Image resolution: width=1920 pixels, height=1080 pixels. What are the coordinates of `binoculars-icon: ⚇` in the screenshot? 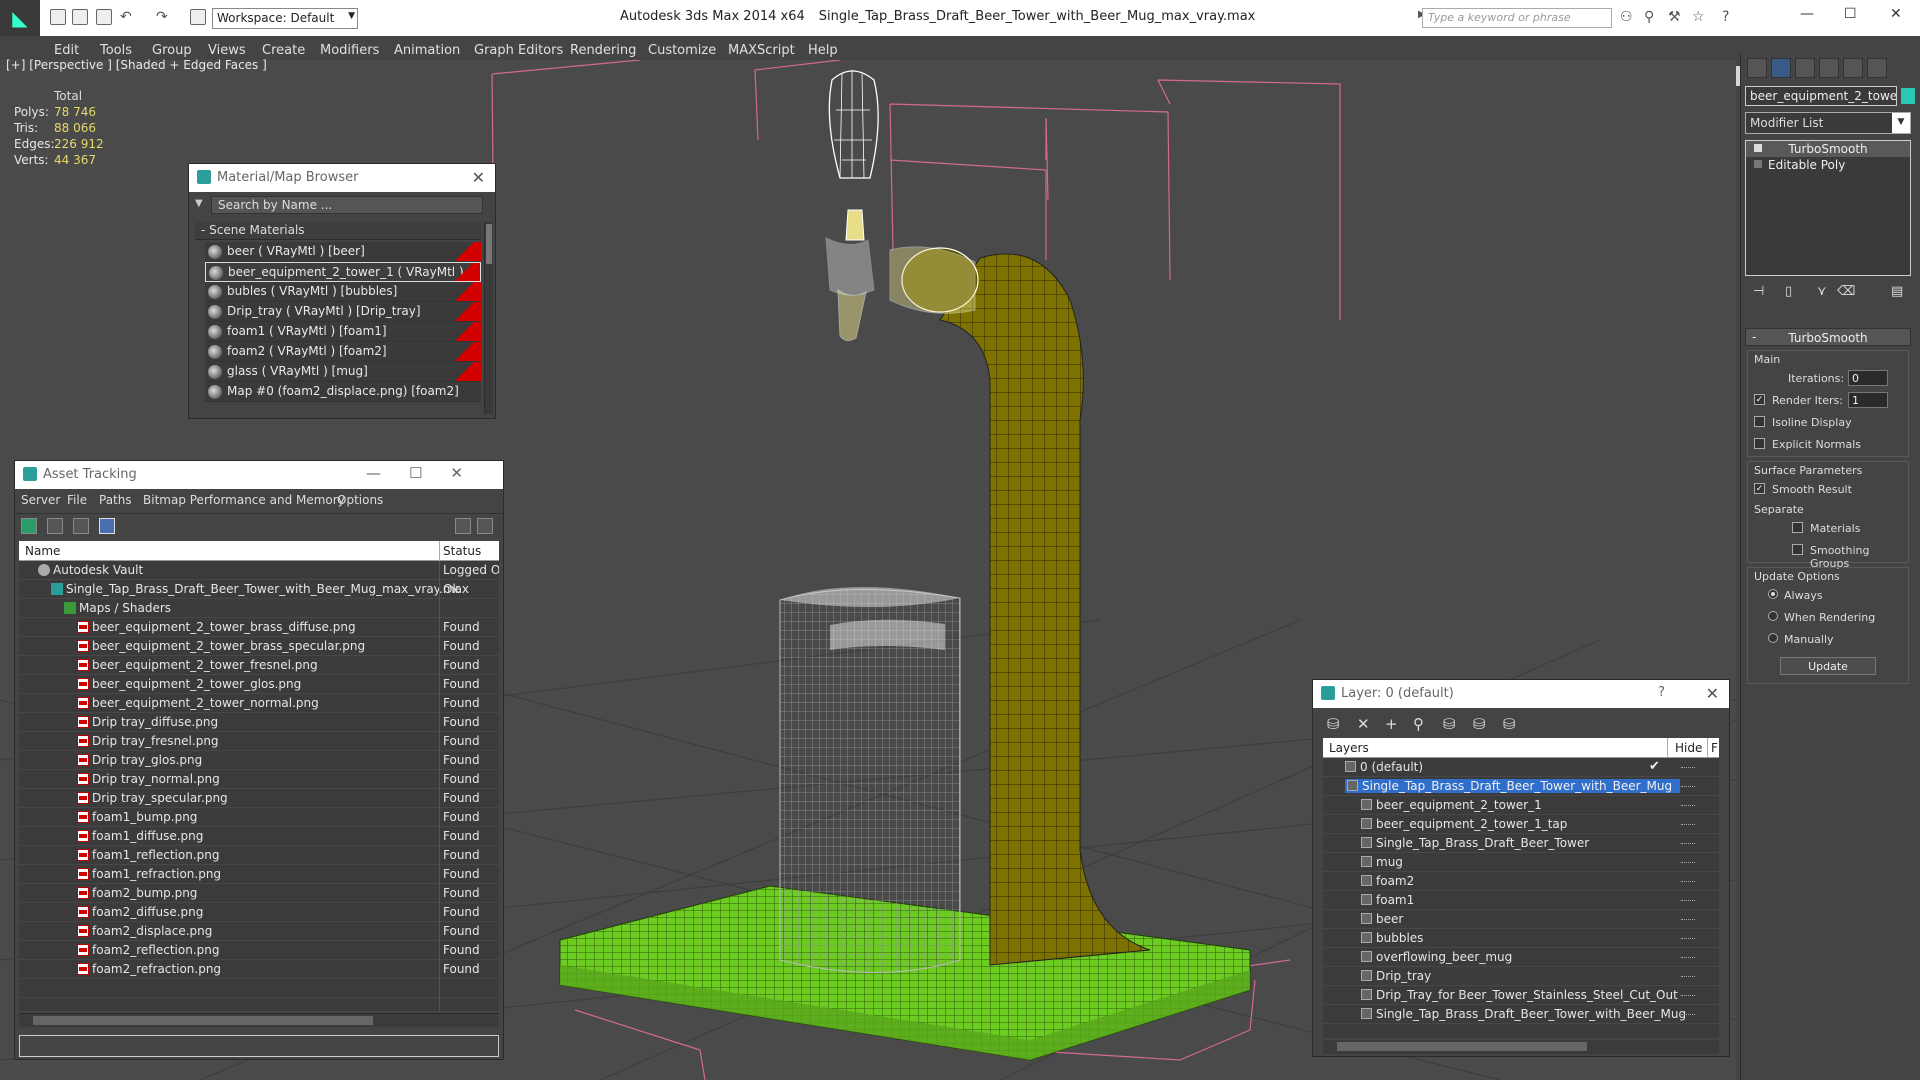 It's located at (1626, 17).